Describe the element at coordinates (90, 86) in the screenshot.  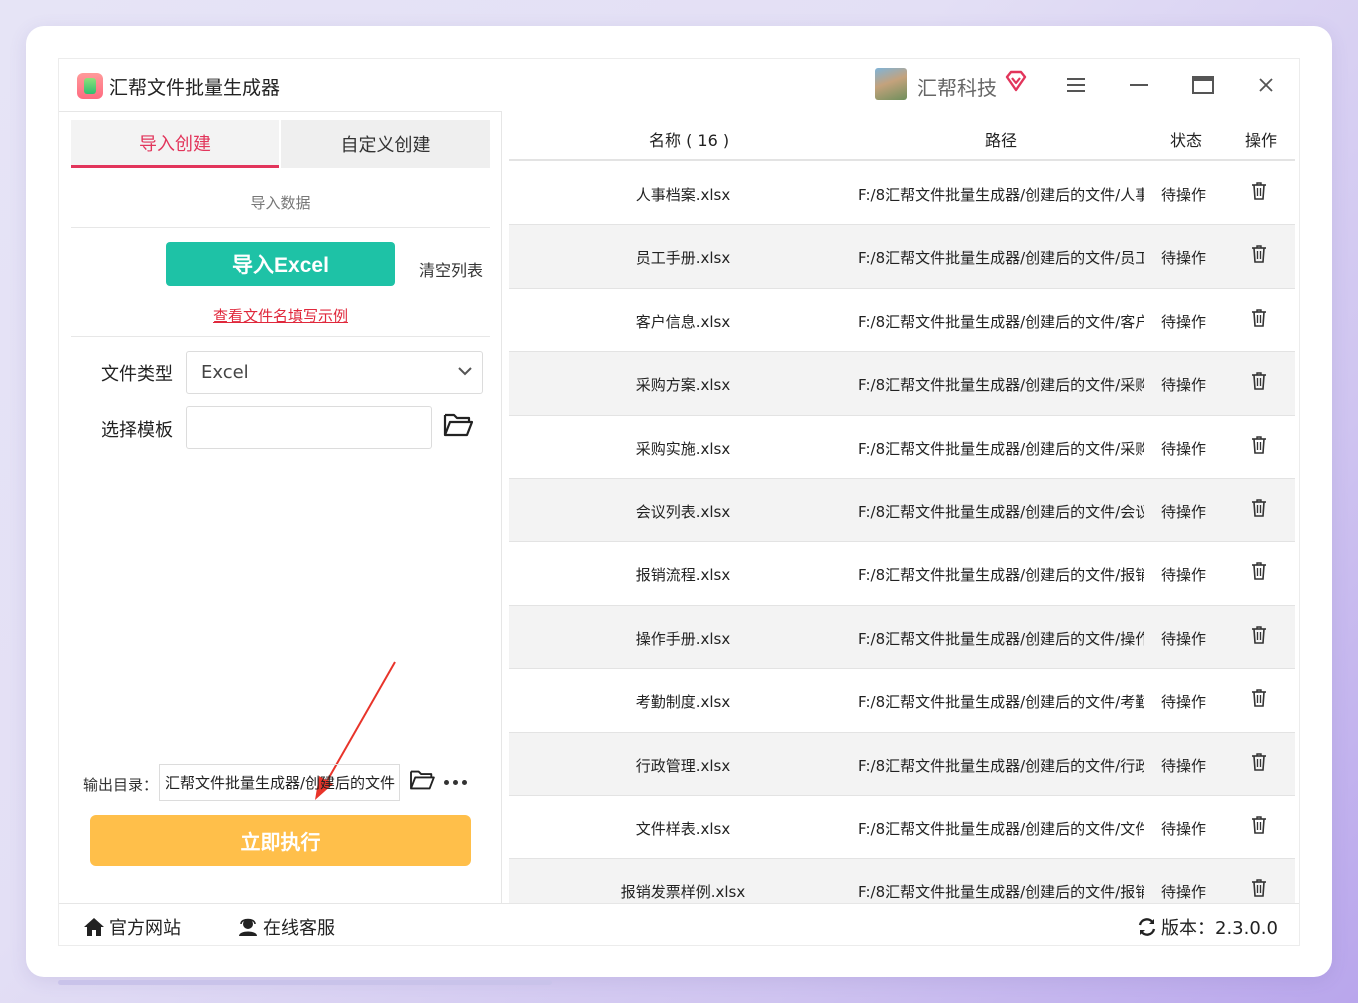
I see `app-logo-icon` at that location.